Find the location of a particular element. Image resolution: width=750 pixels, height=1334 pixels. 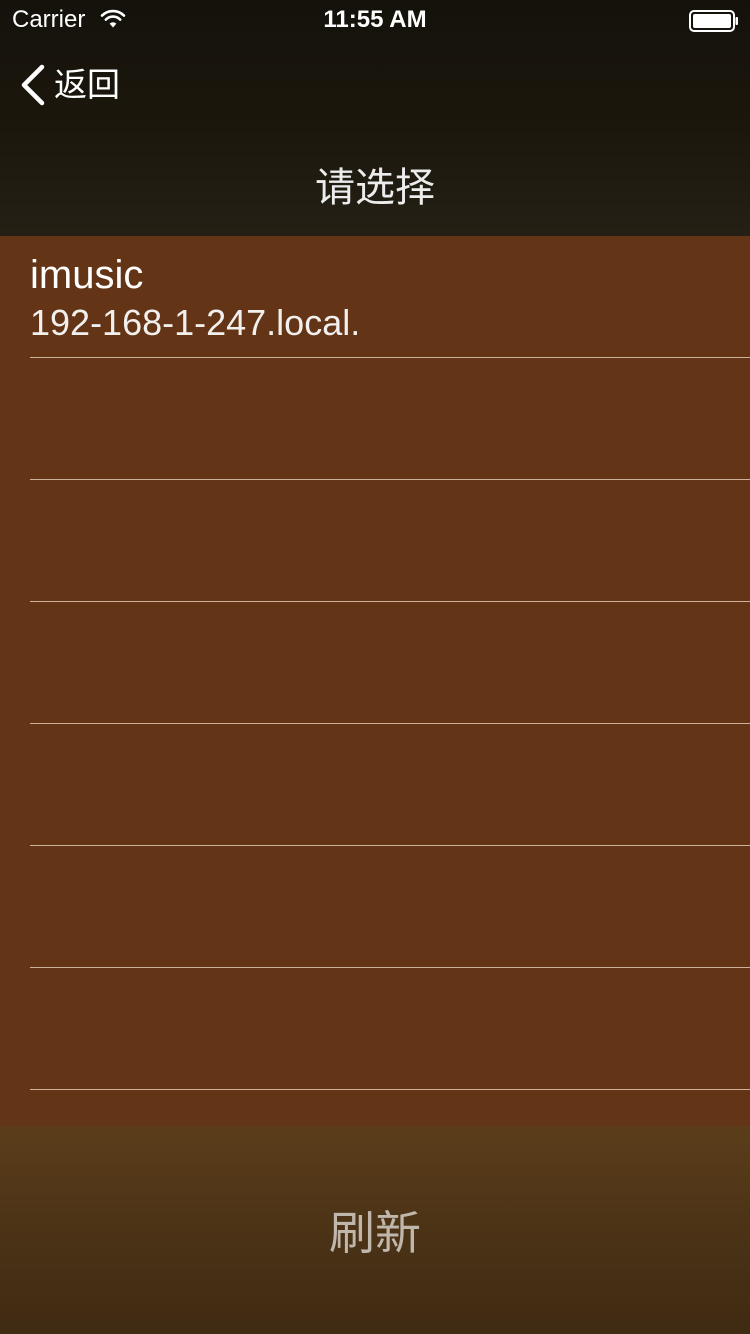

clock: 11:55 AM is located at coordinates (375, 19).